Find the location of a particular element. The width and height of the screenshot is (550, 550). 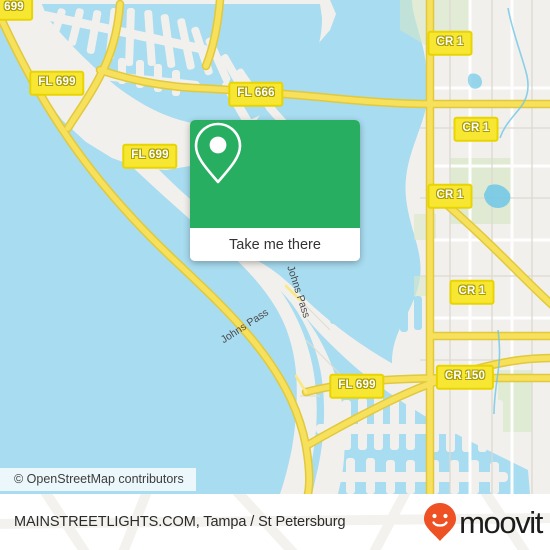

canal-fingers-south is located at coordinates (412, 444).